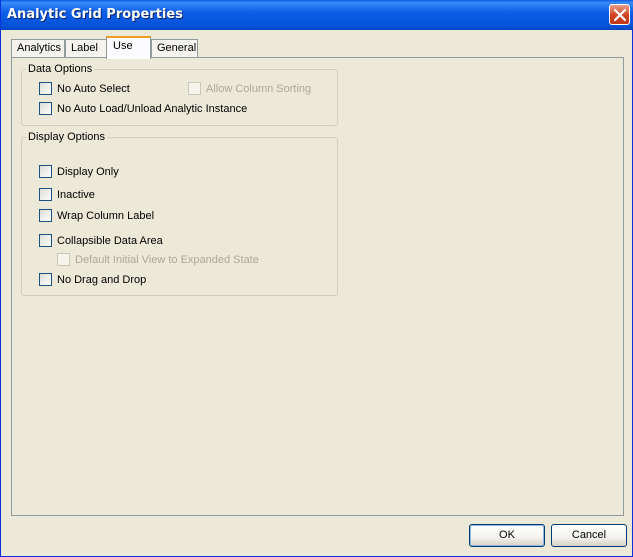 The width and height of the screenshot is (633, 557). I want to click on tab-label: Label, so click(84, 48).